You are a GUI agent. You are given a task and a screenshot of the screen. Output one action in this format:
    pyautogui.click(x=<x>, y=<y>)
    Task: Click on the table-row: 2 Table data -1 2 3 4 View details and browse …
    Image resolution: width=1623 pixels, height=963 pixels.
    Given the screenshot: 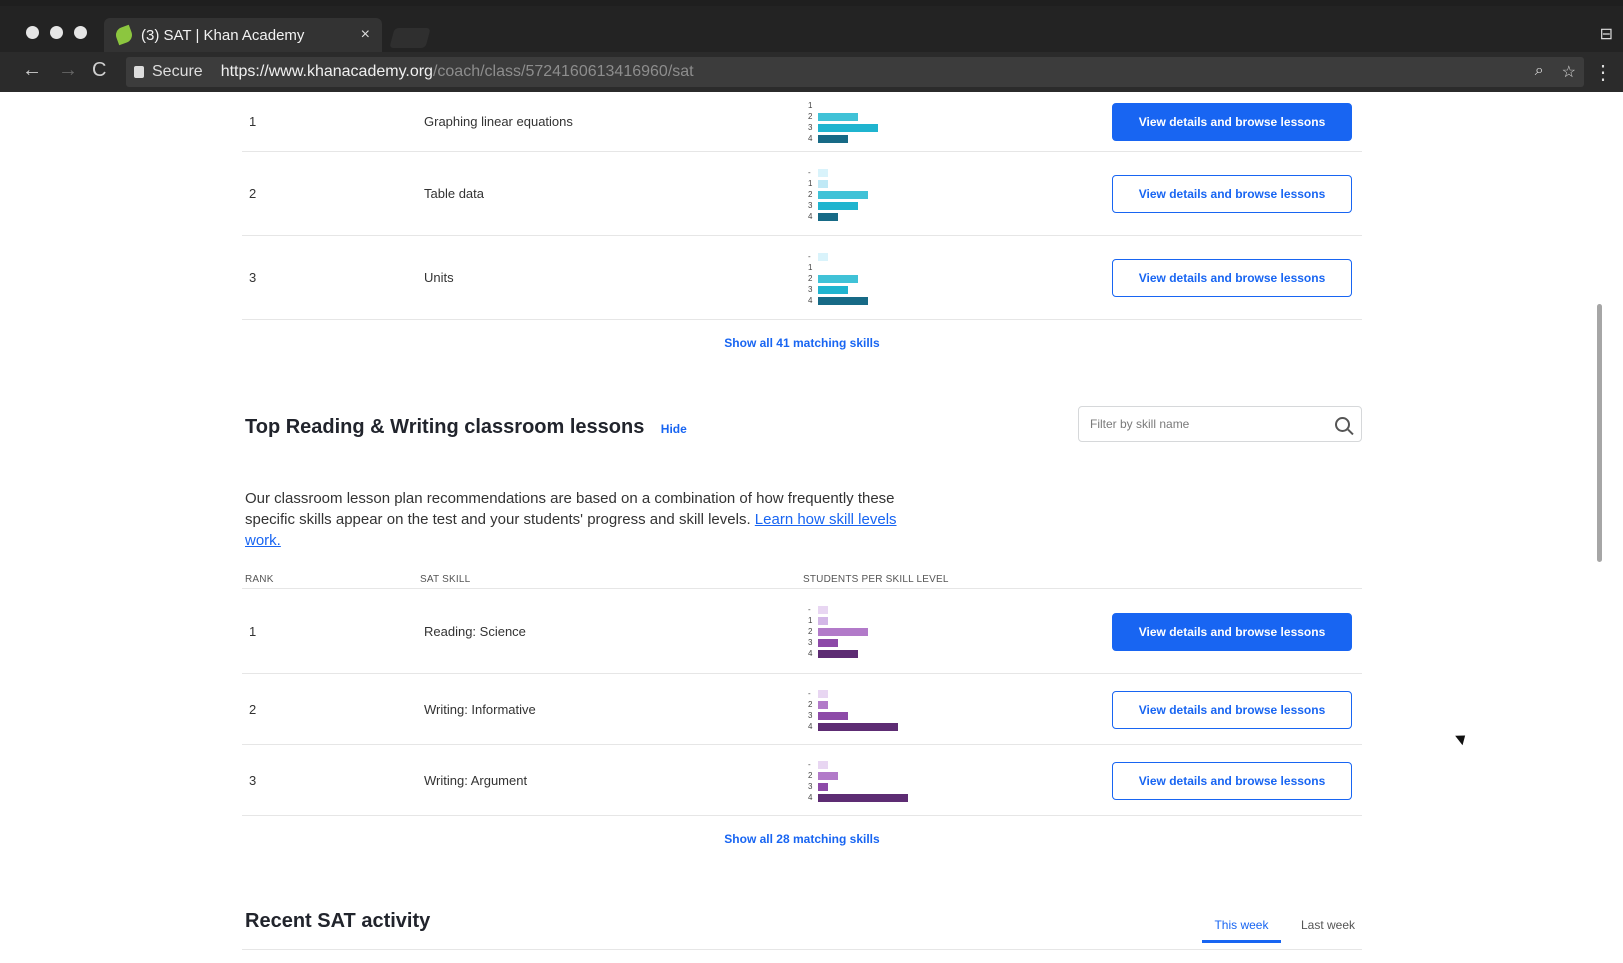 What is the action you would take?
    pyautogui.click(x=802, y=194)
    